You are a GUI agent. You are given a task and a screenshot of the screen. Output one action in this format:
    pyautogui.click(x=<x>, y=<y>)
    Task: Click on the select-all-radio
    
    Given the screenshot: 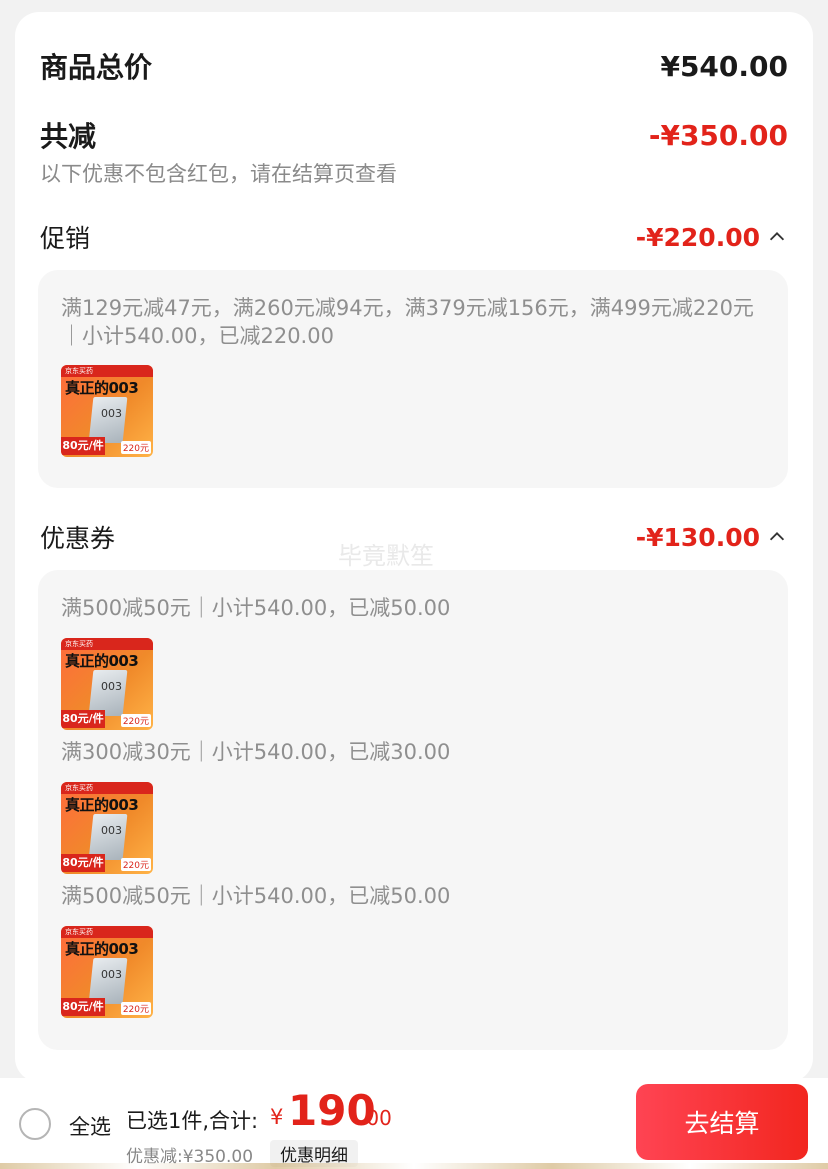 What is the action you would take?
    pyautogui.click(x=35, y=1124)
    